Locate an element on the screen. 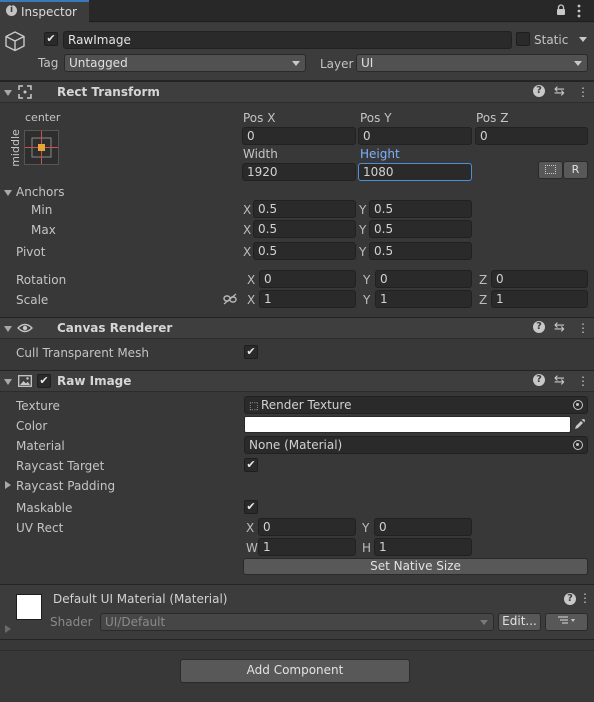  raycast-target-checkbox: ✔ is located at coordinates (251, 465).